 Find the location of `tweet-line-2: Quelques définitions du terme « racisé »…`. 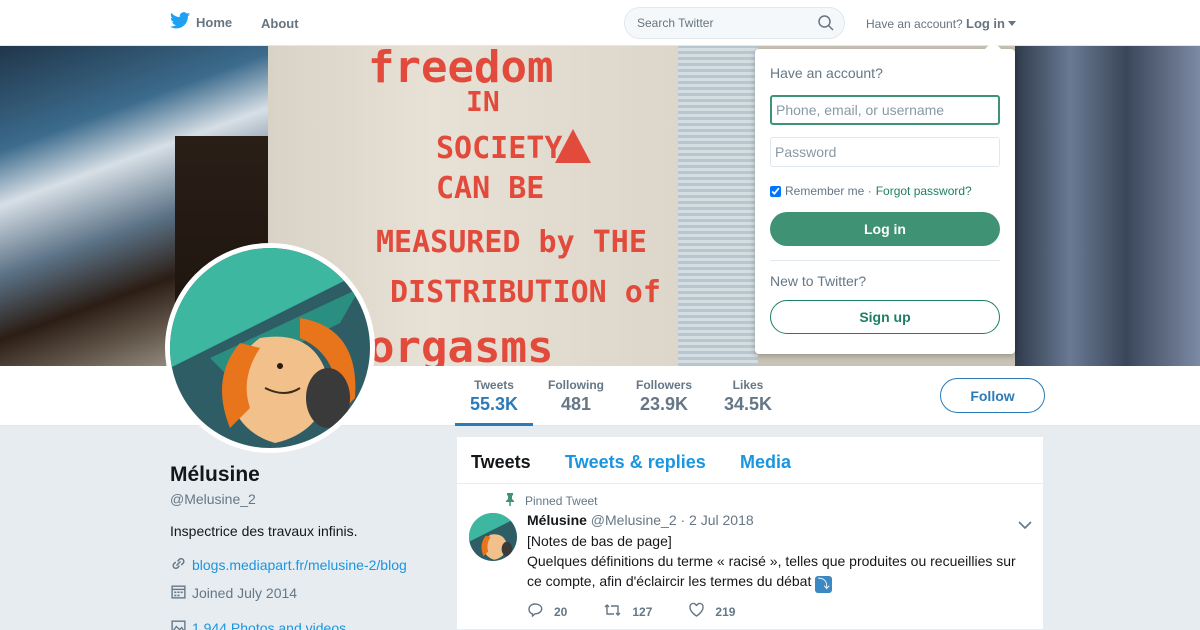

tweet-line-2: Quelques définitions du terme « racisé »… is located at coordinates (777, 572).